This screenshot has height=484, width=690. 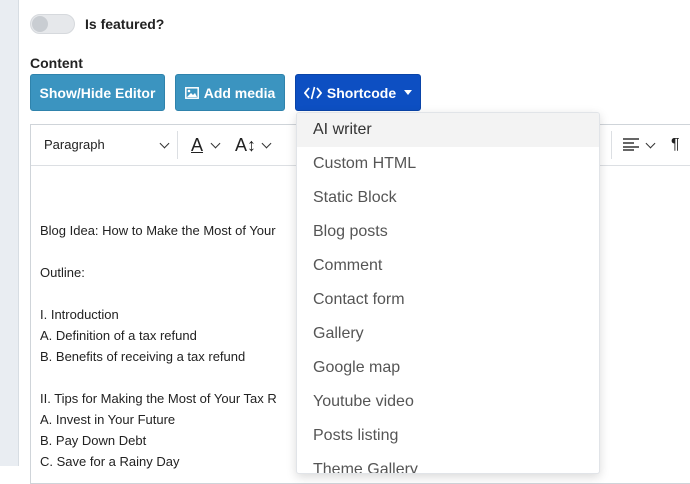 I want to click on menu-item-gallery: Gallery, so click(x=448, y=334).